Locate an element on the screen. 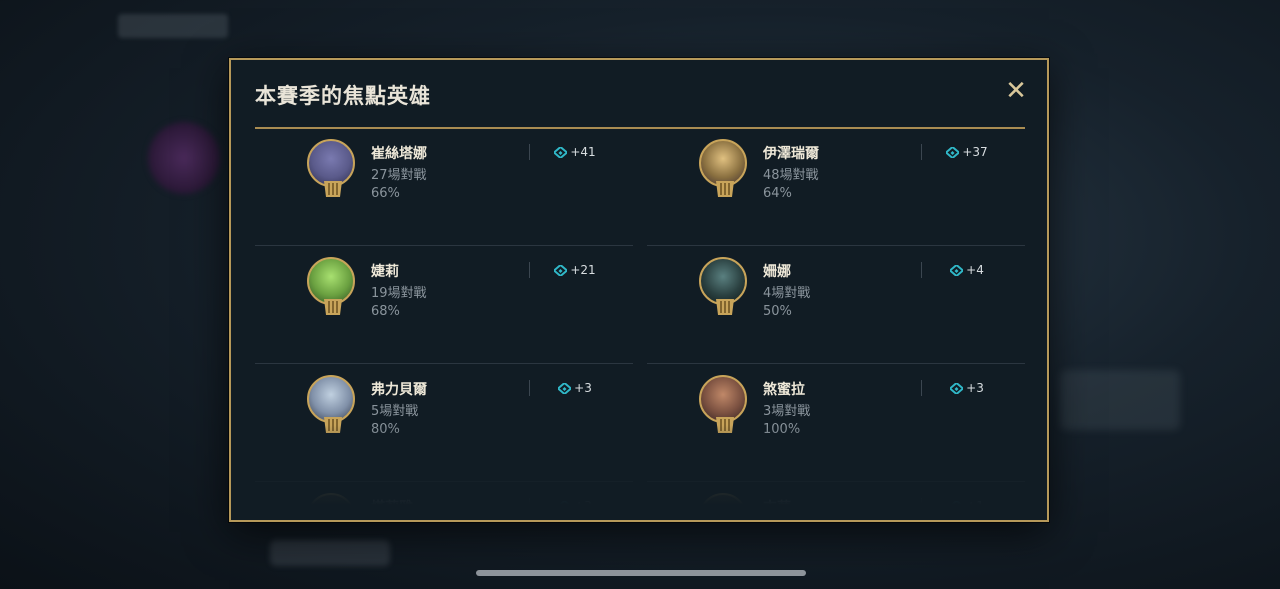  mastery-points-value: +1 is located at coordinates (975, 502).